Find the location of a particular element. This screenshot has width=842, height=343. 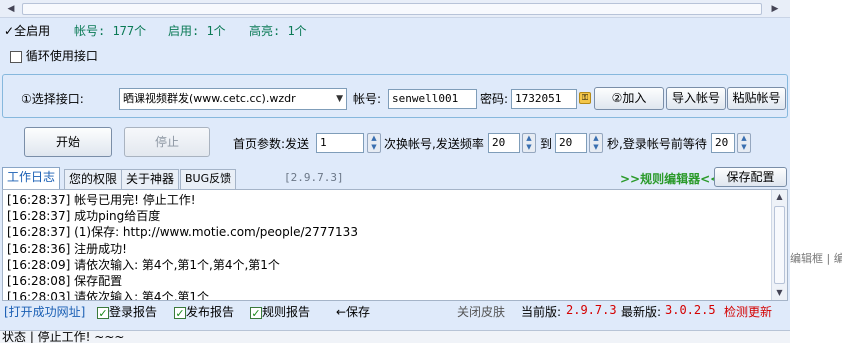

log-line: [16:28:36] 注册成功! is located at coordinates (67, 248).